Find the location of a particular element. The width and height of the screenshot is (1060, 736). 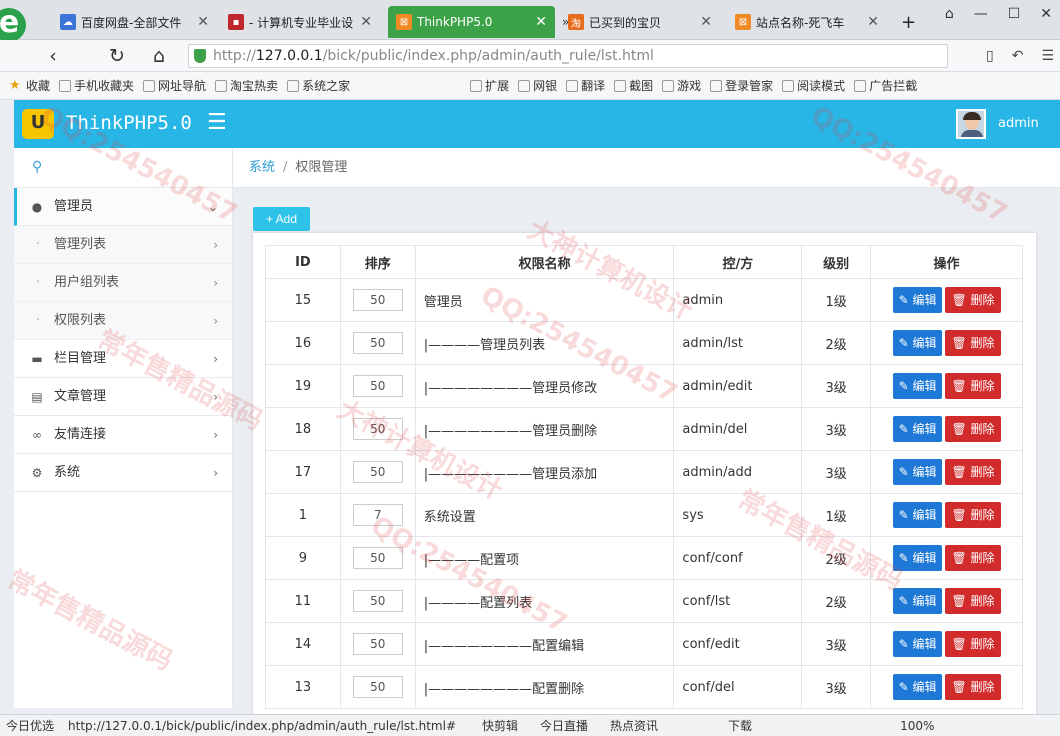

sidebar-item-category: ▬ 栏目管理 › is located at coordinates (123, 359).